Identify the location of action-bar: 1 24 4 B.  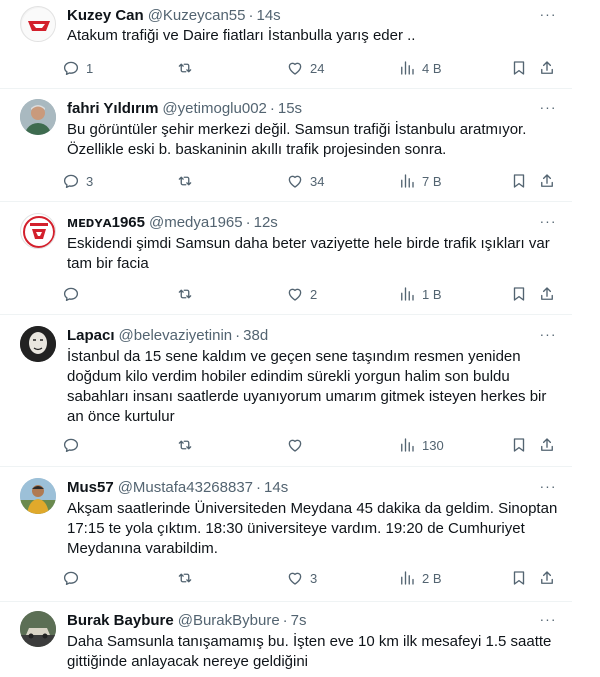
(312, 68).